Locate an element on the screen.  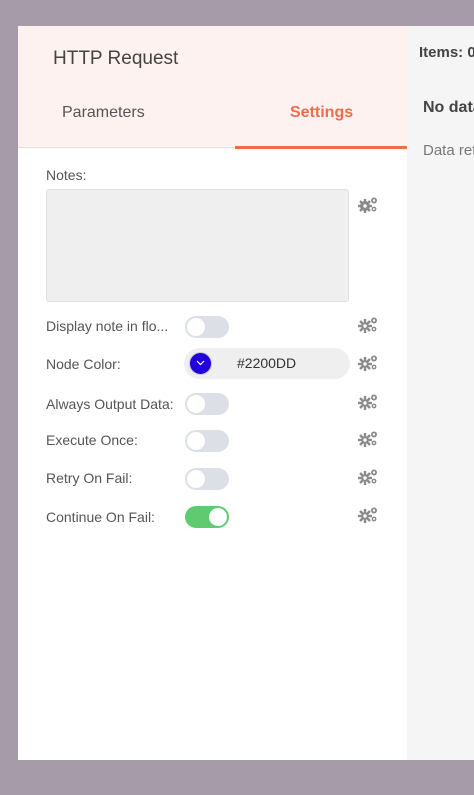
execute-once-toggle is located at coordinates (207, 441).